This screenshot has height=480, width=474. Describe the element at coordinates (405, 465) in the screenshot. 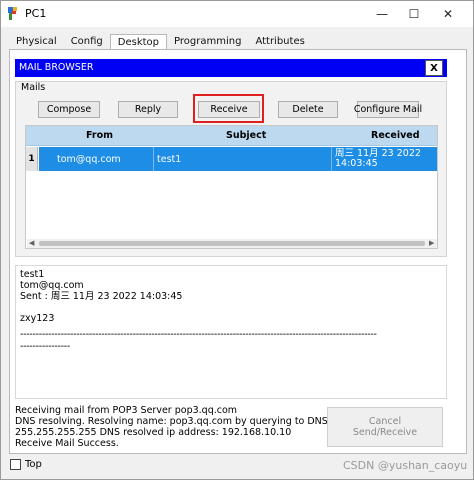

I see `watermark: CSDN @yushan_caoyu` at that location.